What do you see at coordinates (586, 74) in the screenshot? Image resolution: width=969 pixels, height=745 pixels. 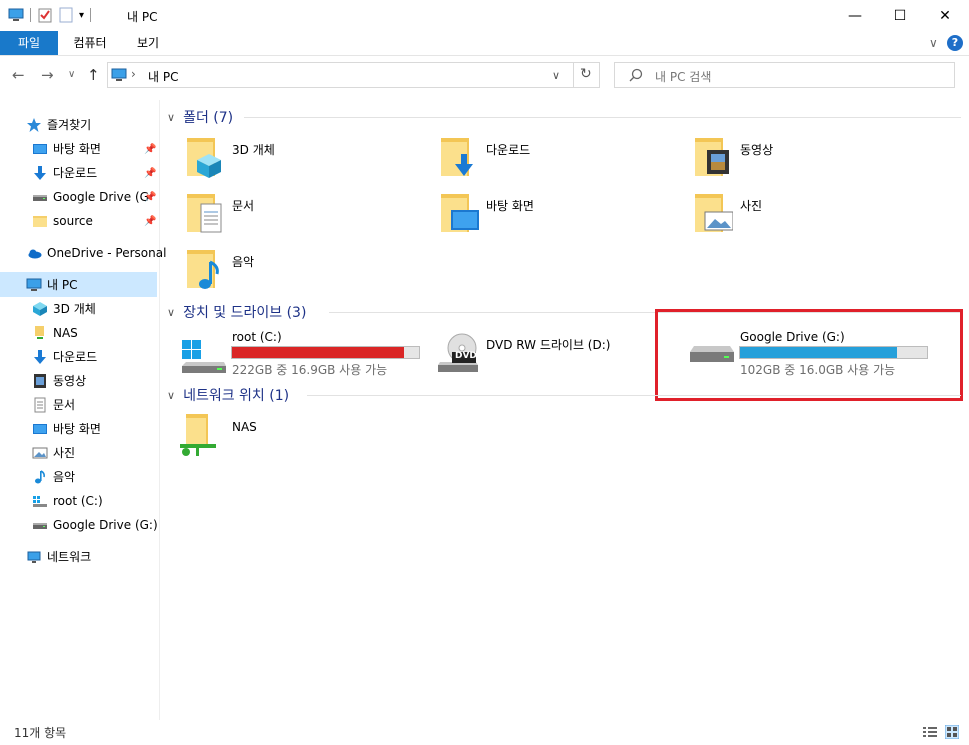 I see `refresh-button: ↻` at bounding box center [586, 74].